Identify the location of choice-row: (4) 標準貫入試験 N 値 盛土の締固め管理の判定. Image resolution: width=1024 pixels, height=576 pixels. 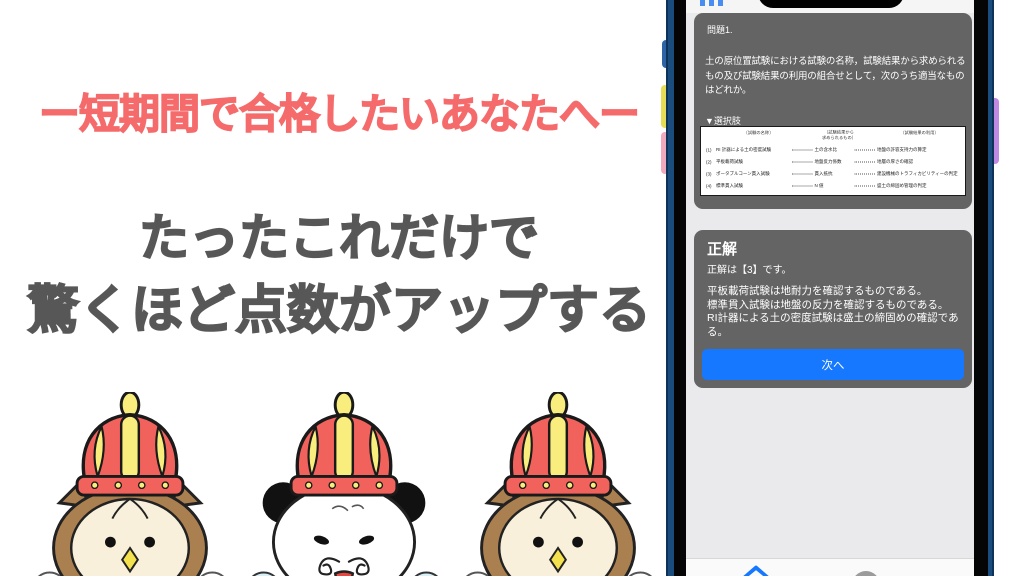
(816, 186).